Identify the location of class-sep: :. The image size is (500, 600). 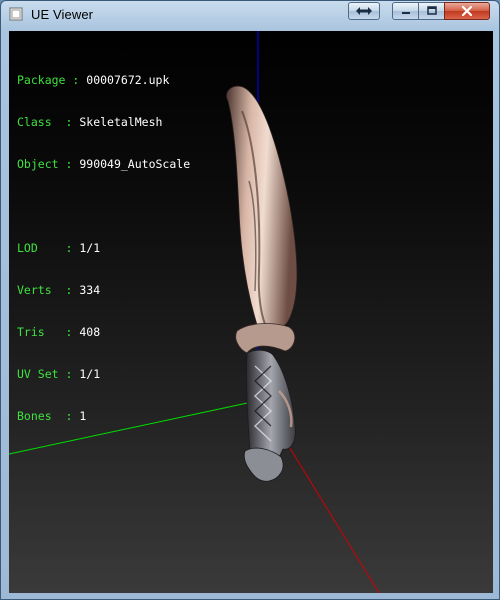
(69, 122).